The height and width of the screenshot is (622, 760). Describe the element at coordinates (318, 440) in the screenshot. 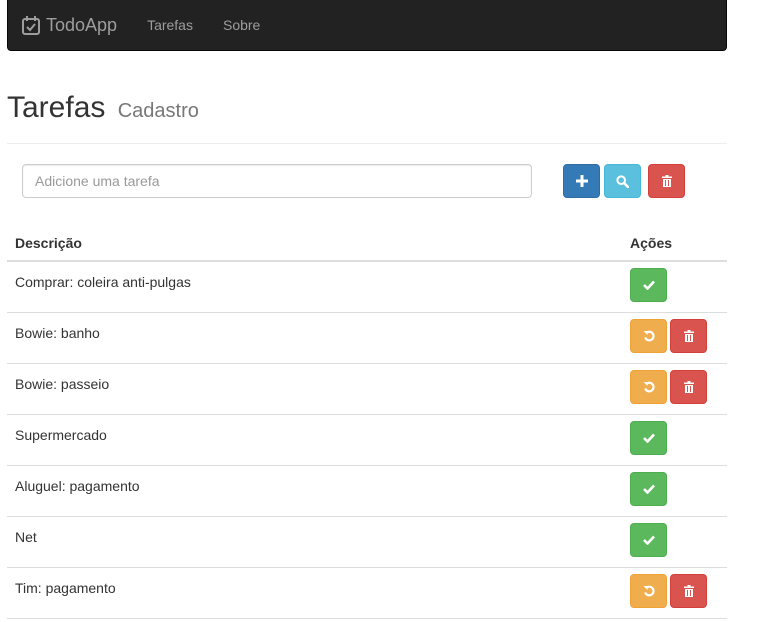

I see `task-description: Supermercado` at that location.